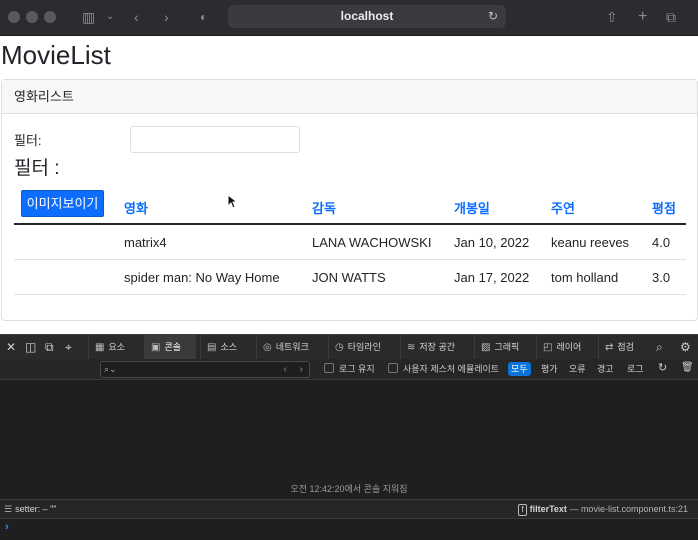  What do you see at coordinates (117, 347) in the screenshot?
I see `tab-label: 요소` at bounding box center [117, 347].